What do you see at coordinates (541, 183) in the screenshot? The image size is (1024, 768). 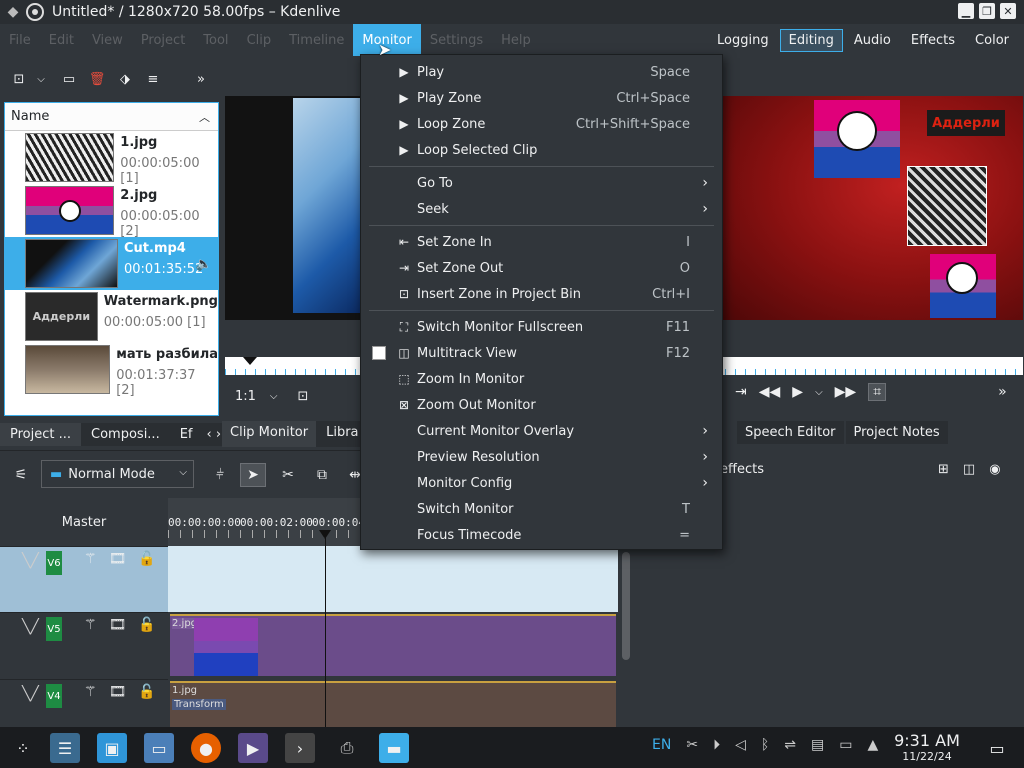 I see `menu-item-go-to: Go To ›` at bounding box center [541, 183].